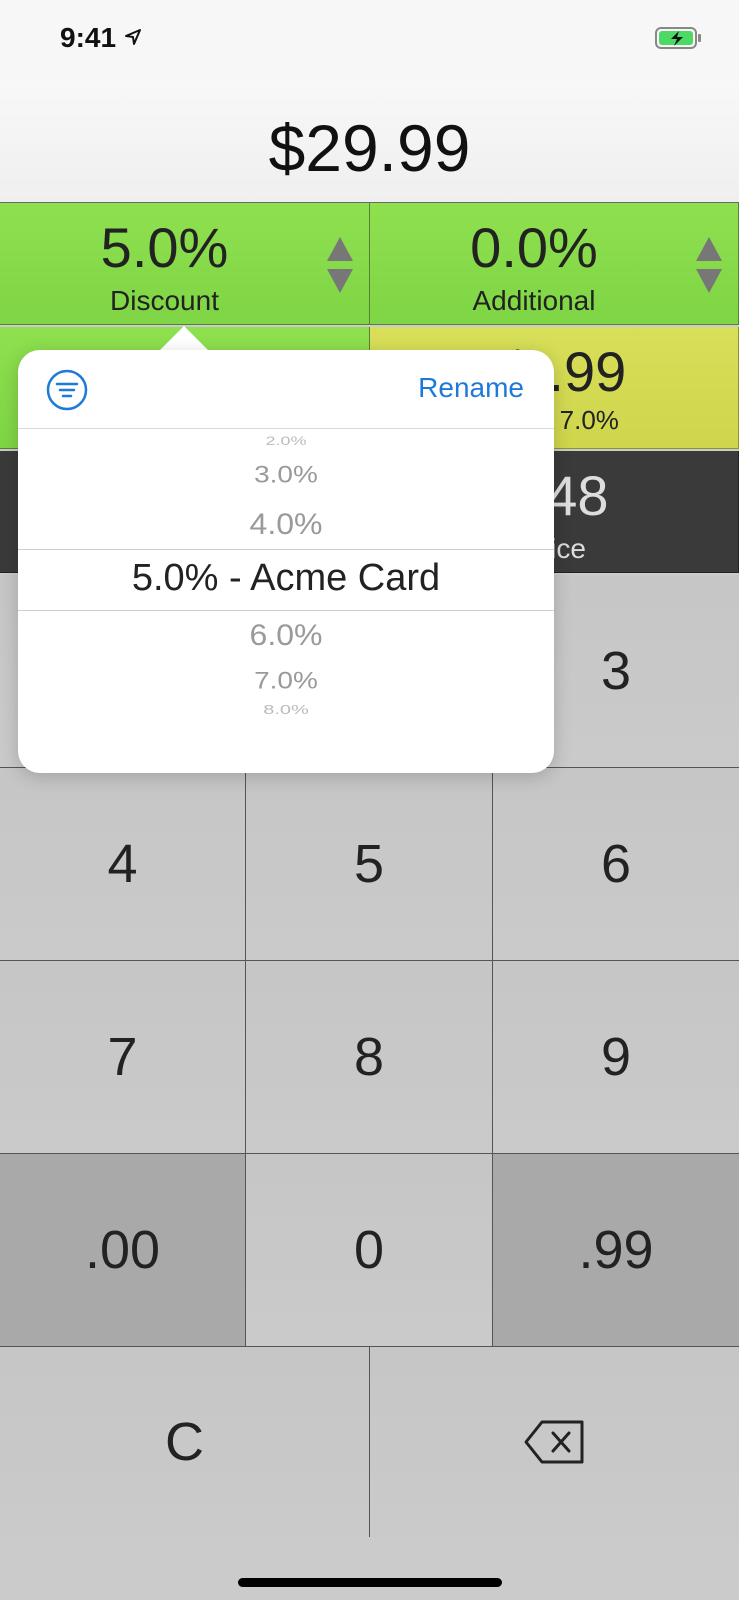 The image size is (739, 1600). I want to click on key-99: .99, so click(616, 1250).